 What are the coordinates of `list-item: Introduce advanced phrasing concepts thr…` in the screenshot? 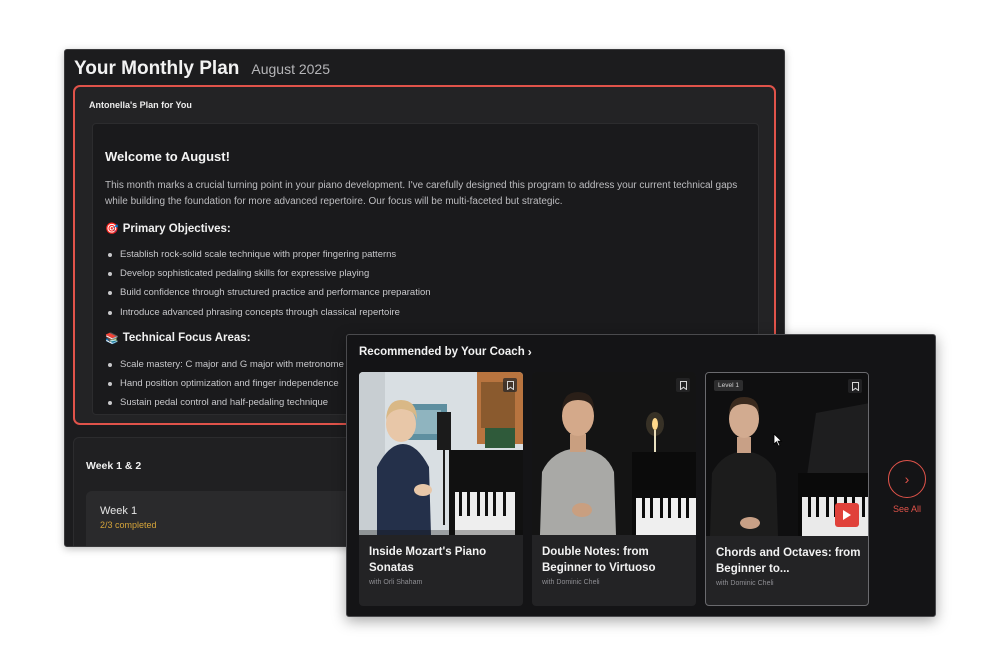 It's located at (425, 312).